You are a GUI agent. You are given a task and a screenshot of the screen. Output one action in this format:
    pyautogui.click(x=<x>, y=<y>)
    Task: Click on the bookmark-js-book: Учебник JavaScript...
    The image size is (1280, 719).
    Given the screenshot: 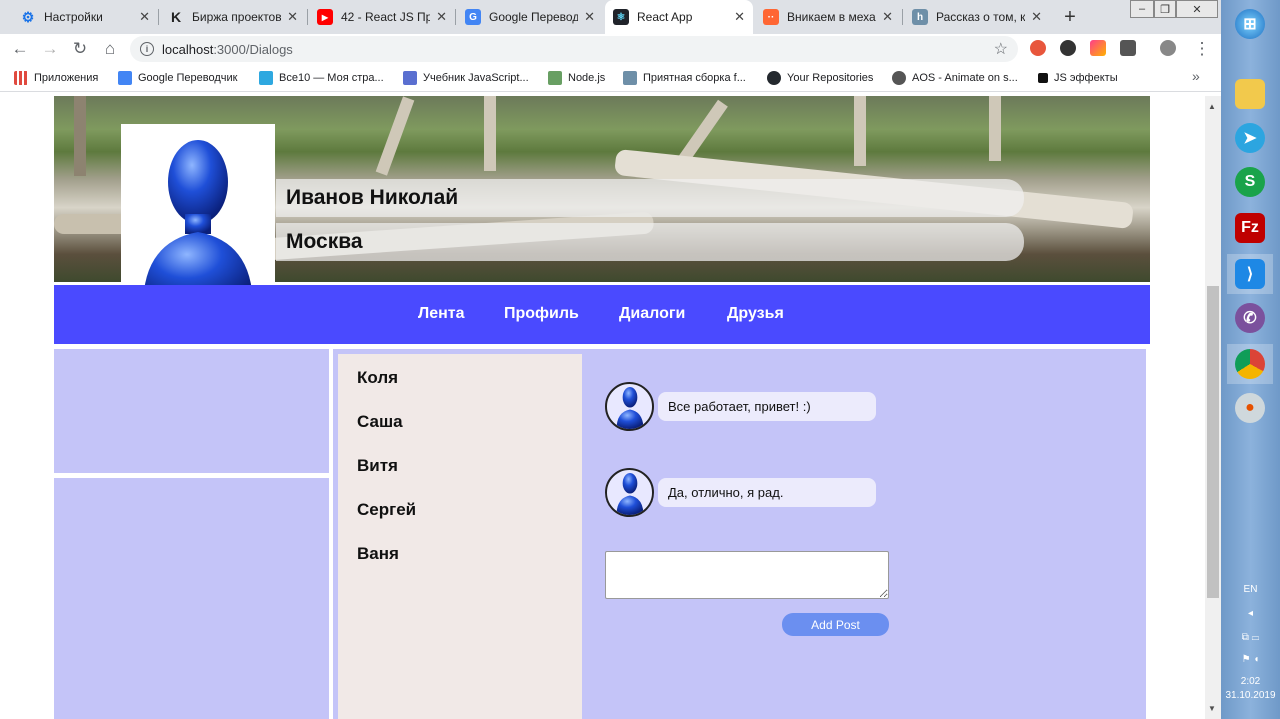 What is the action you would take?
    pyautogui.click(x=466, y=78)
    